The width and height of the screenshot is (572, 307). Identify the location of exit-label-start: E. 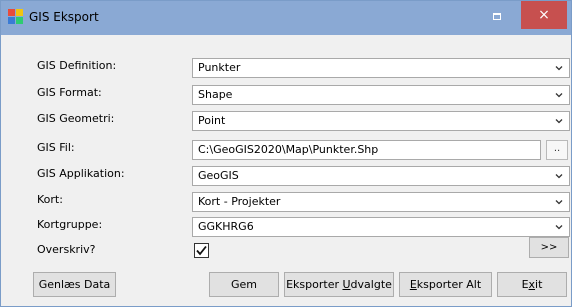
(525, 284).